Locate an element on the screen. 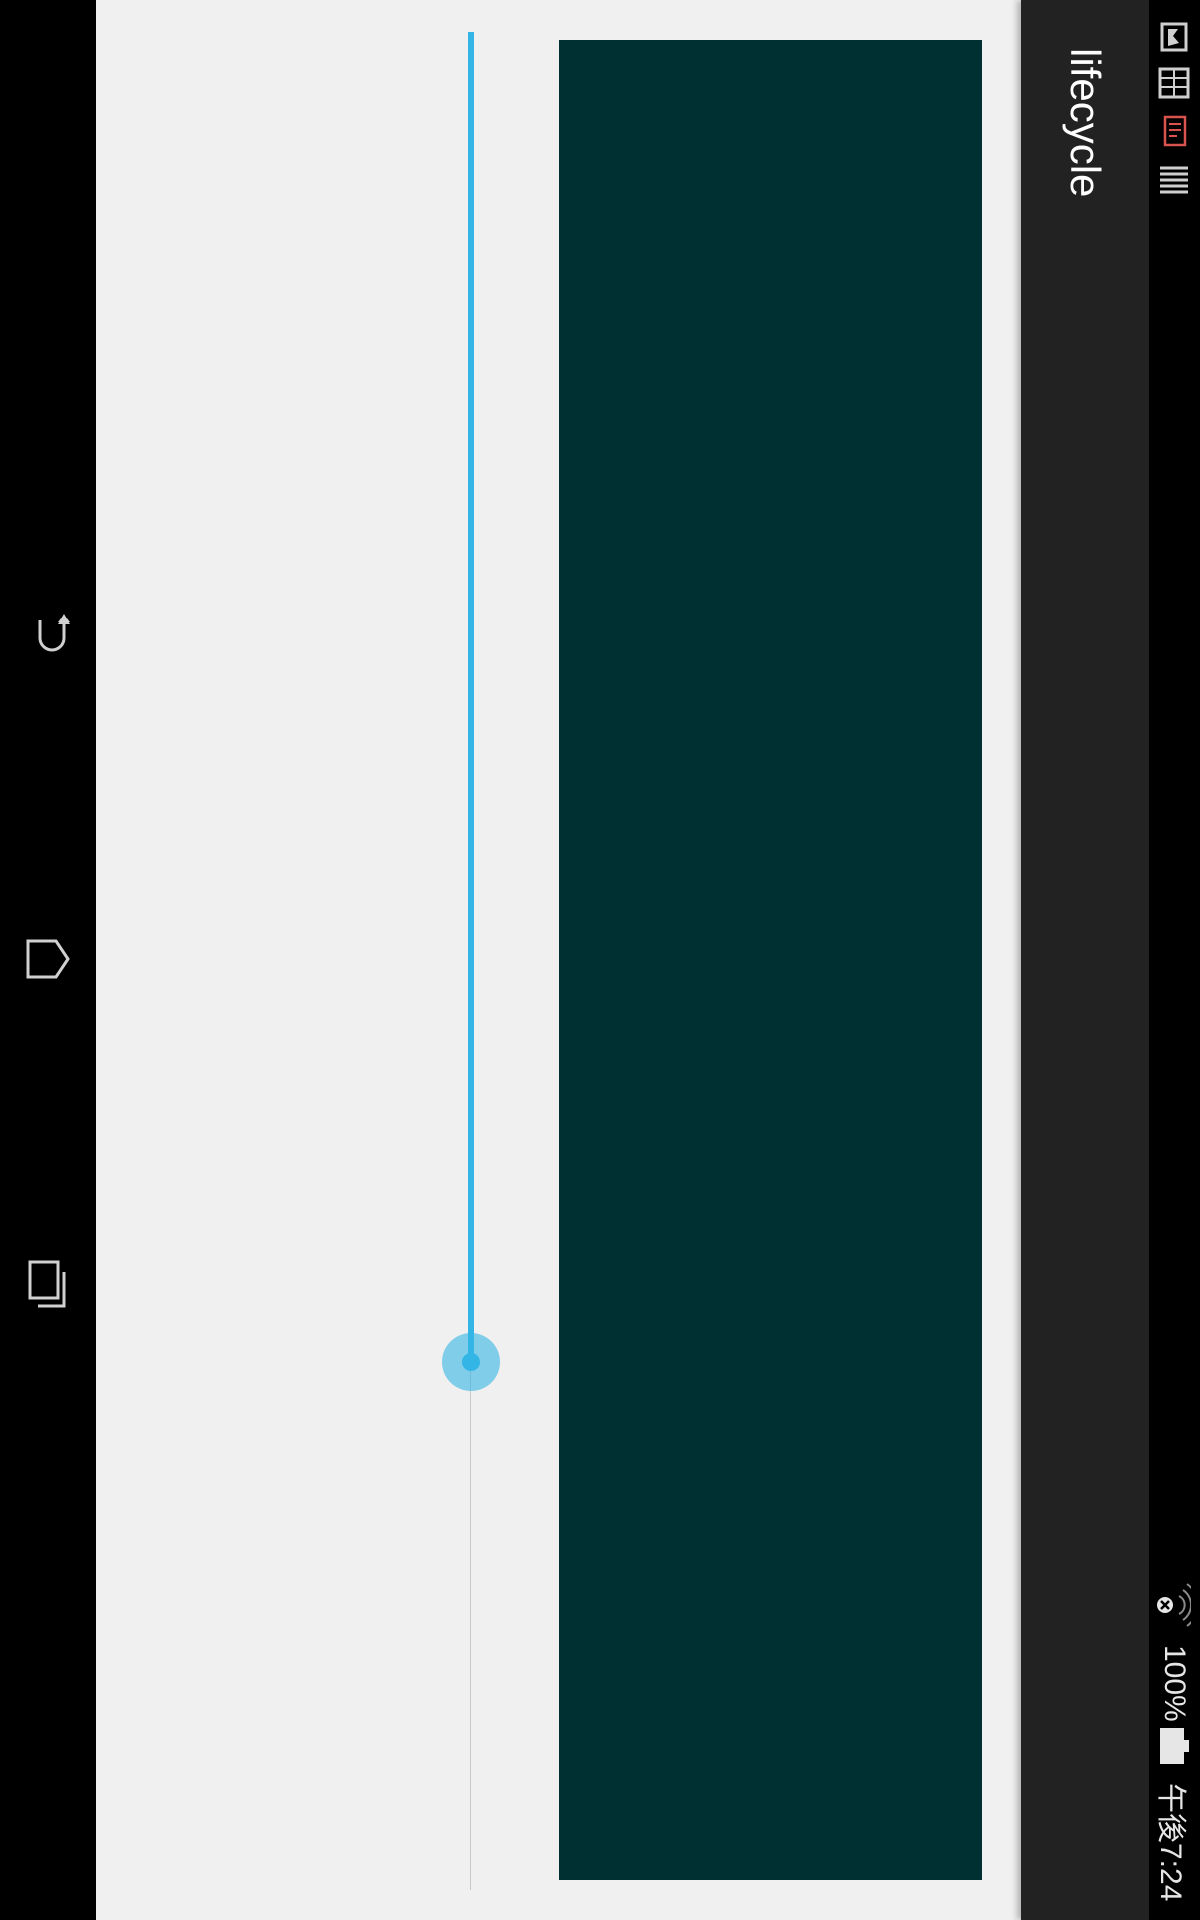  action-bar: lifecycle is located at coordinates (1085, 960).